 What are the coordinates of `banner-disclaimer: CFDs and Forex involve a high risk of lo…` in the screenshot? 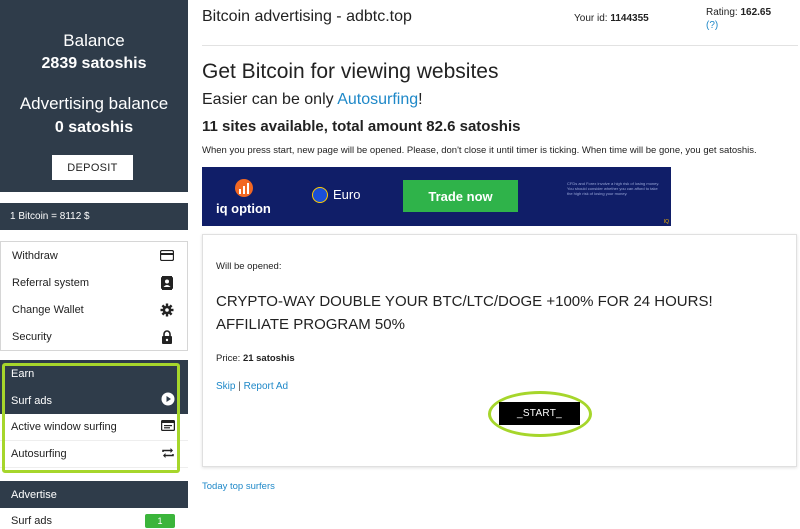 It's located at (613, 188).